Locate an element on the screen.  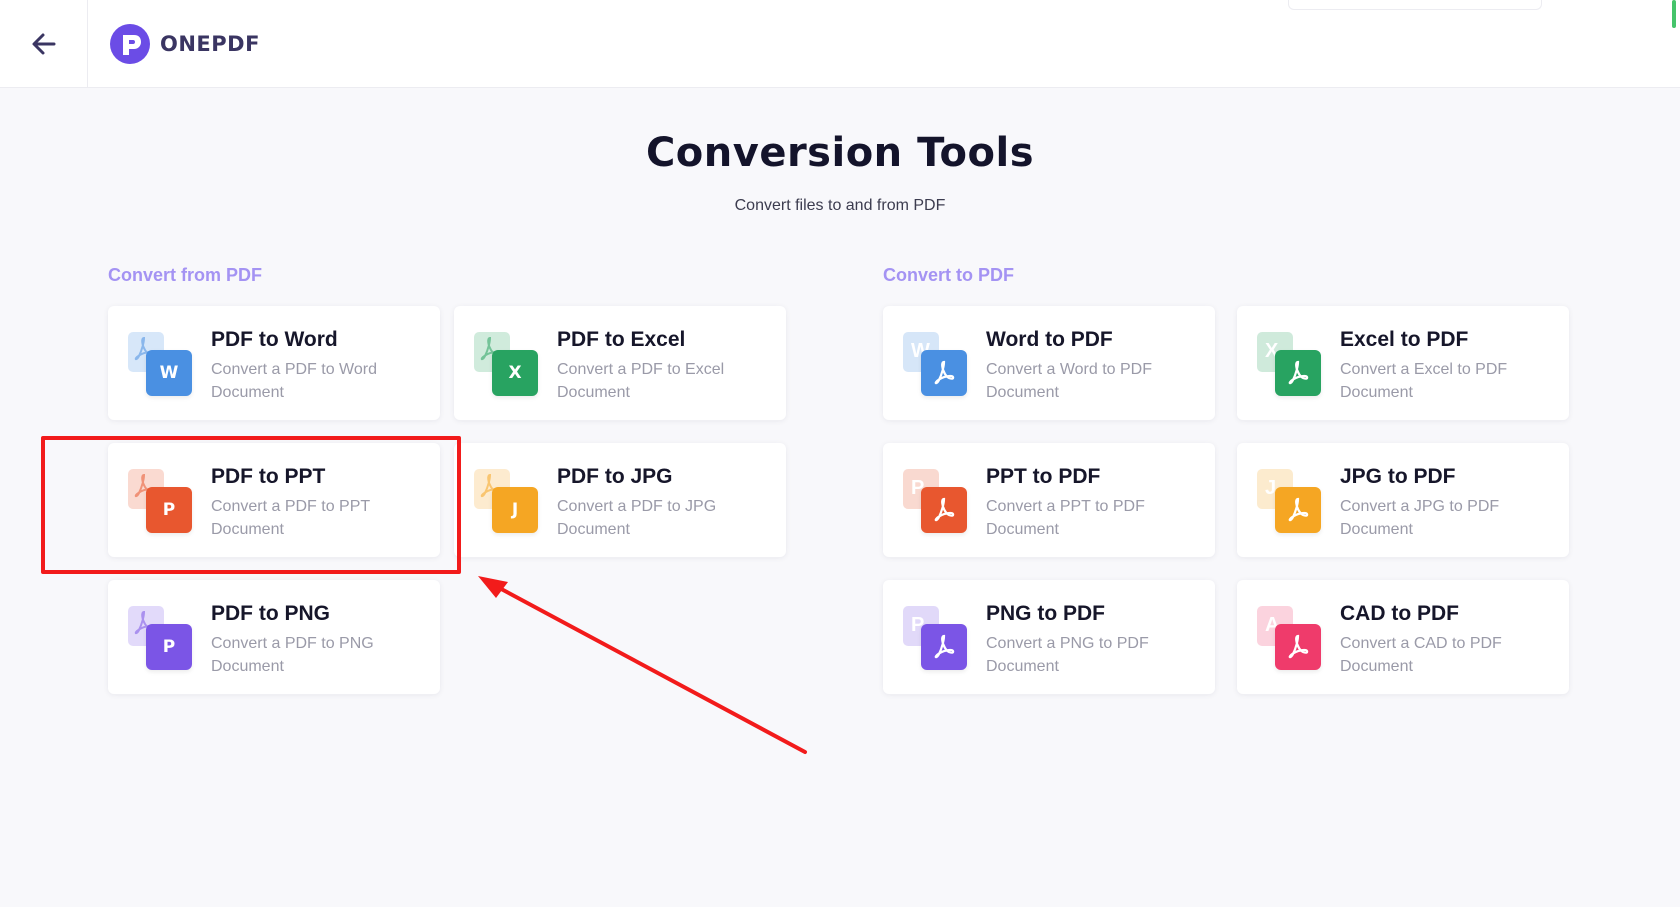
card-title: Word to PDF is located at coordinates (1049, 339).